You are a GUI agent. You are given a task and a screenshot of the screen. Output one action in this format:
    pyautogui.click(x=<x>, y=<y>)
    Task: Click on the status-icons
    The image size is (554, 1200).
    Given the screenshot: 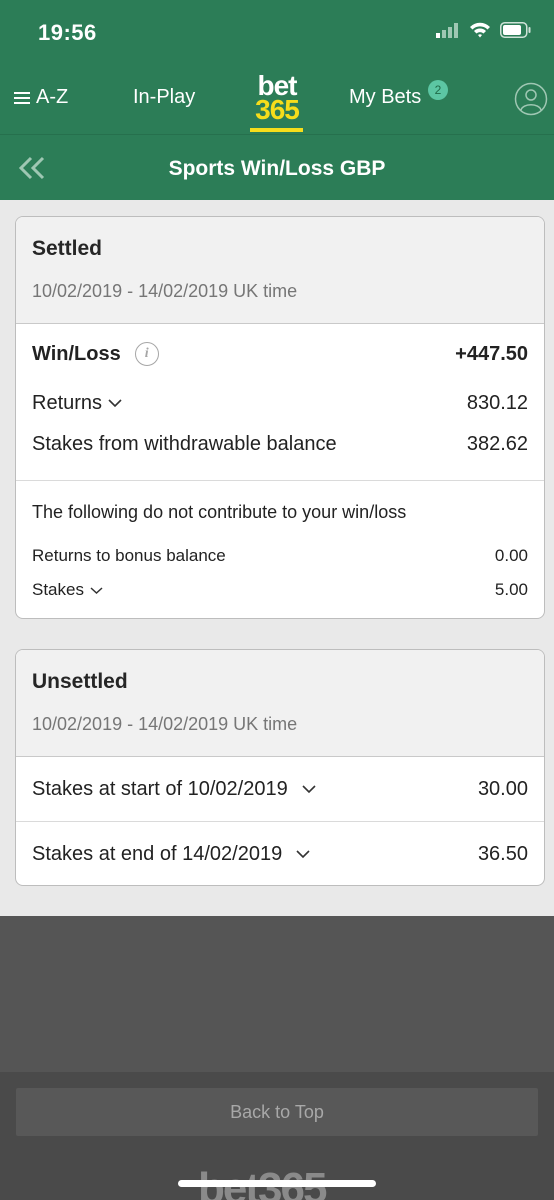 What is the action you would take?
    pyautogui.click(x=484, y=30)
    